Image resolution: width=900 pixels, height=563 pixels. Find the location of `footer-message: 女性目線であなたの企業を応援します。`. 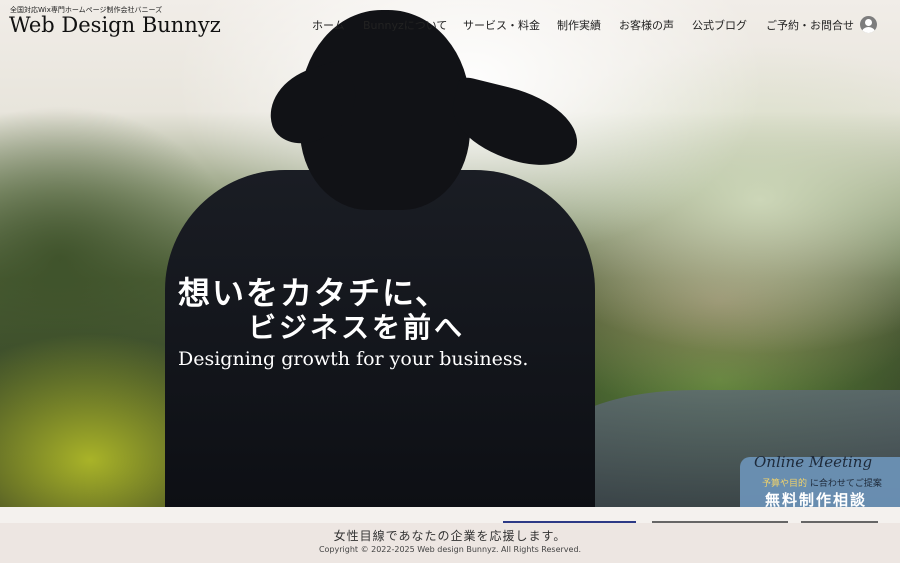

footer-message: 女性目線であなたの企業を応援します。 is located at coordinates (450, 536).